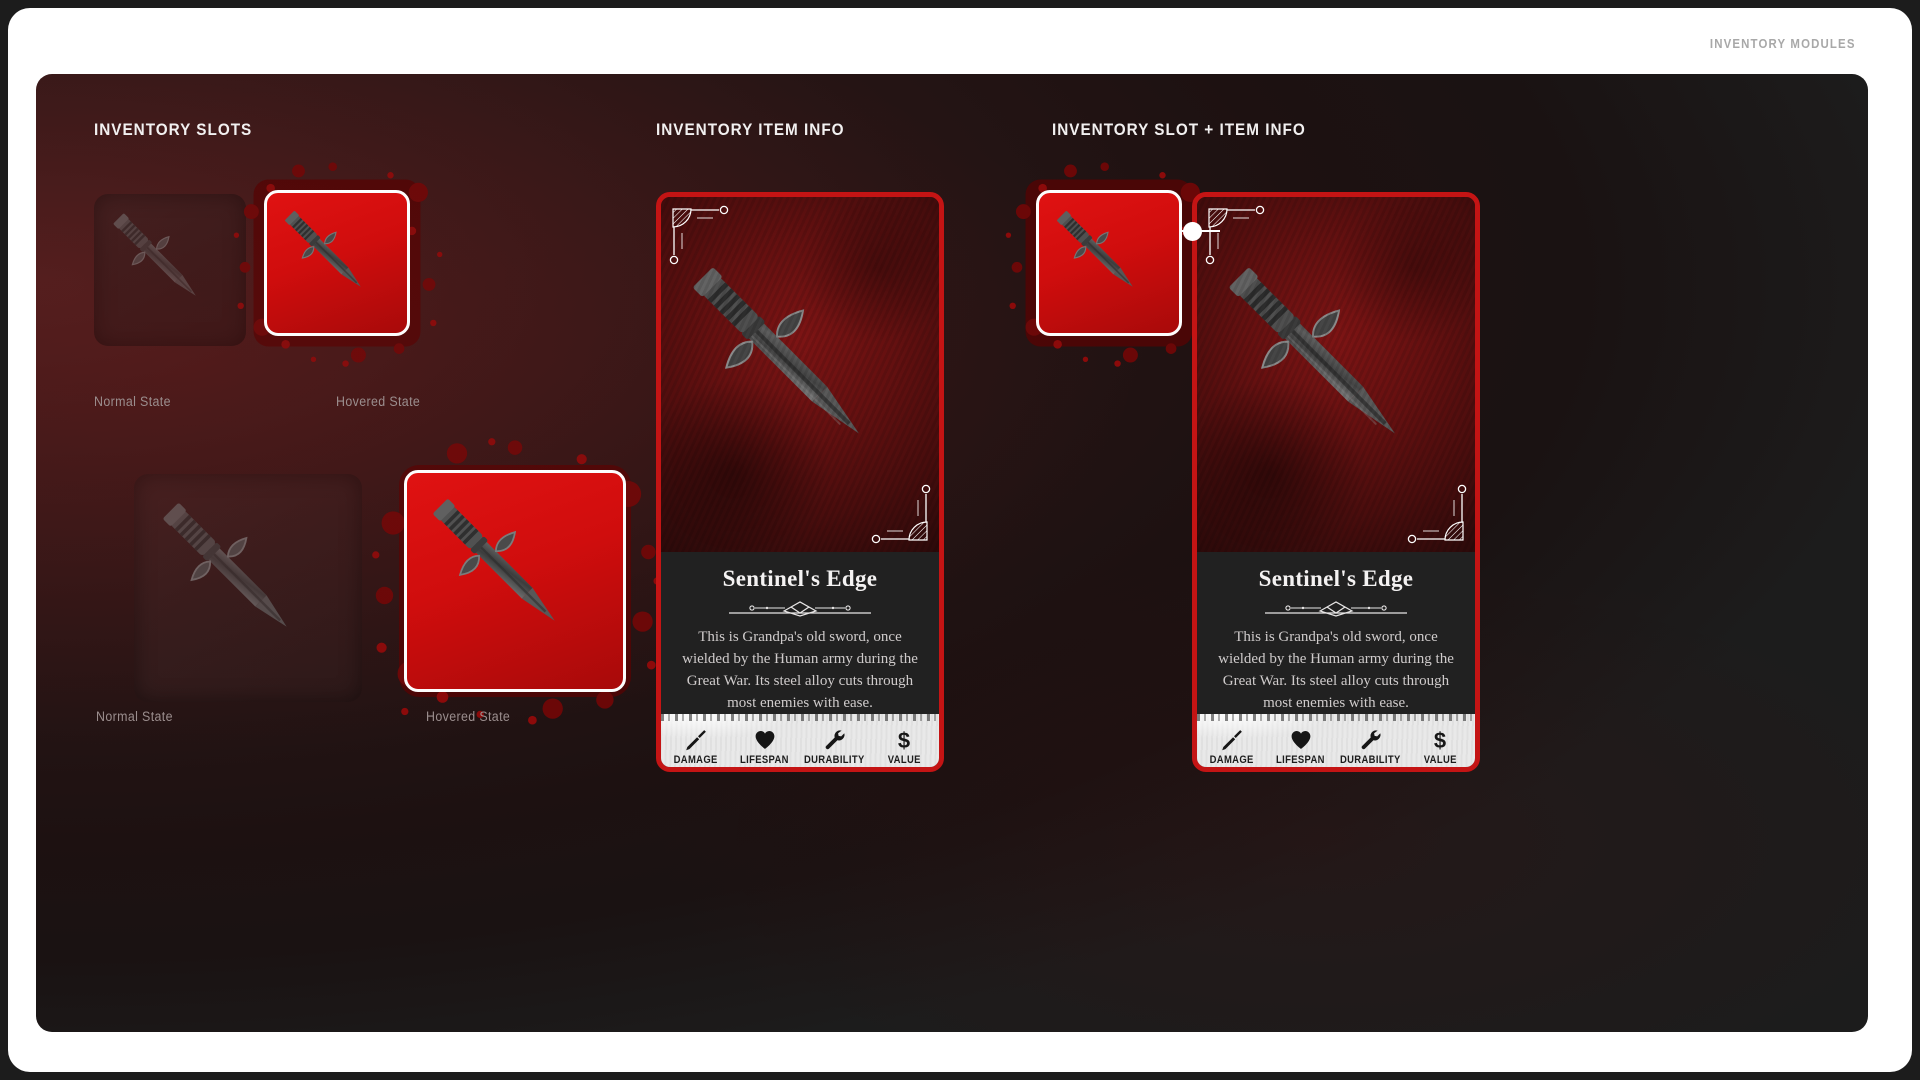 The width and height of the screenshot is (1920, 1080). I want to click on inventory-slot-normal-large, so click(248, 588).